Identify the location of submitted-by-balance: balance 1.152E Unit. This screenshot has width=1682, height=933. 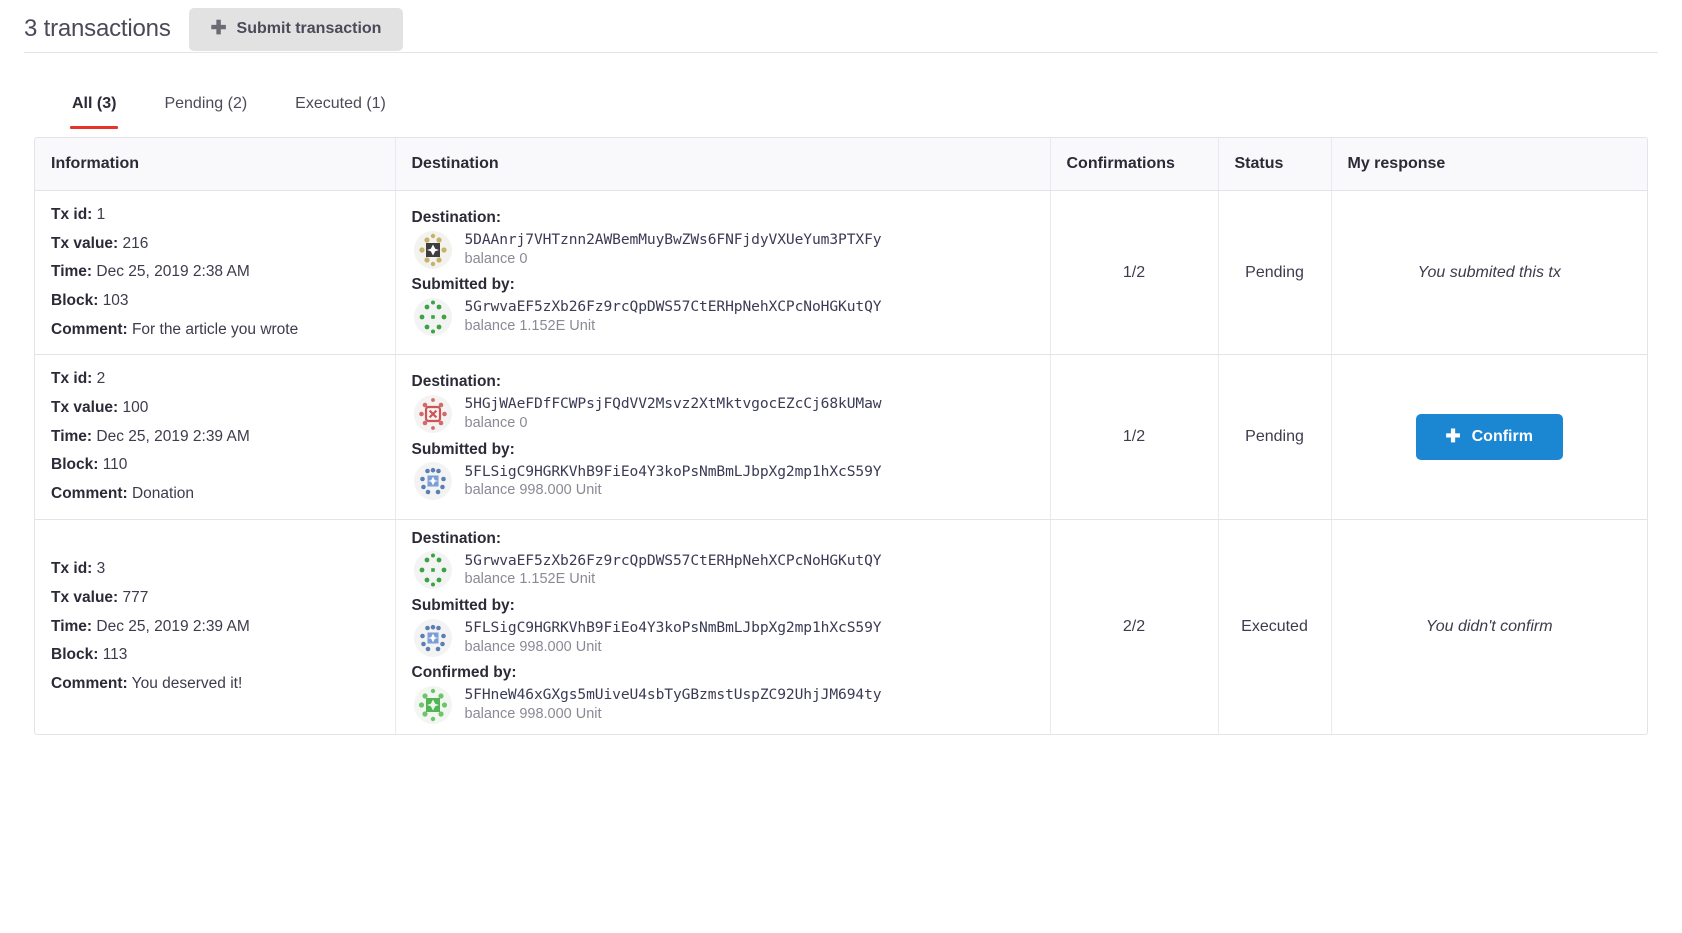
(530, 325).